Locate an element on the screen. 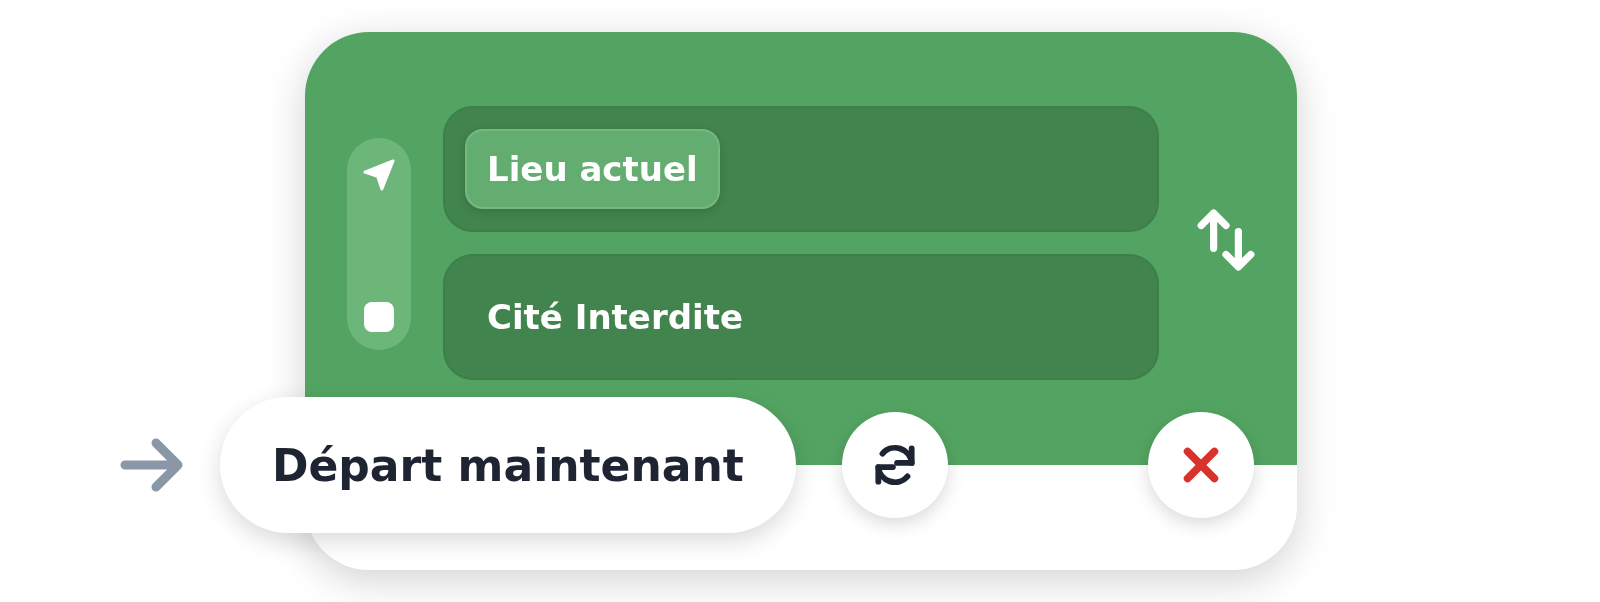 This screenshot has height=602, width=1600. swap-icon is located at coordinates (1226, 240).